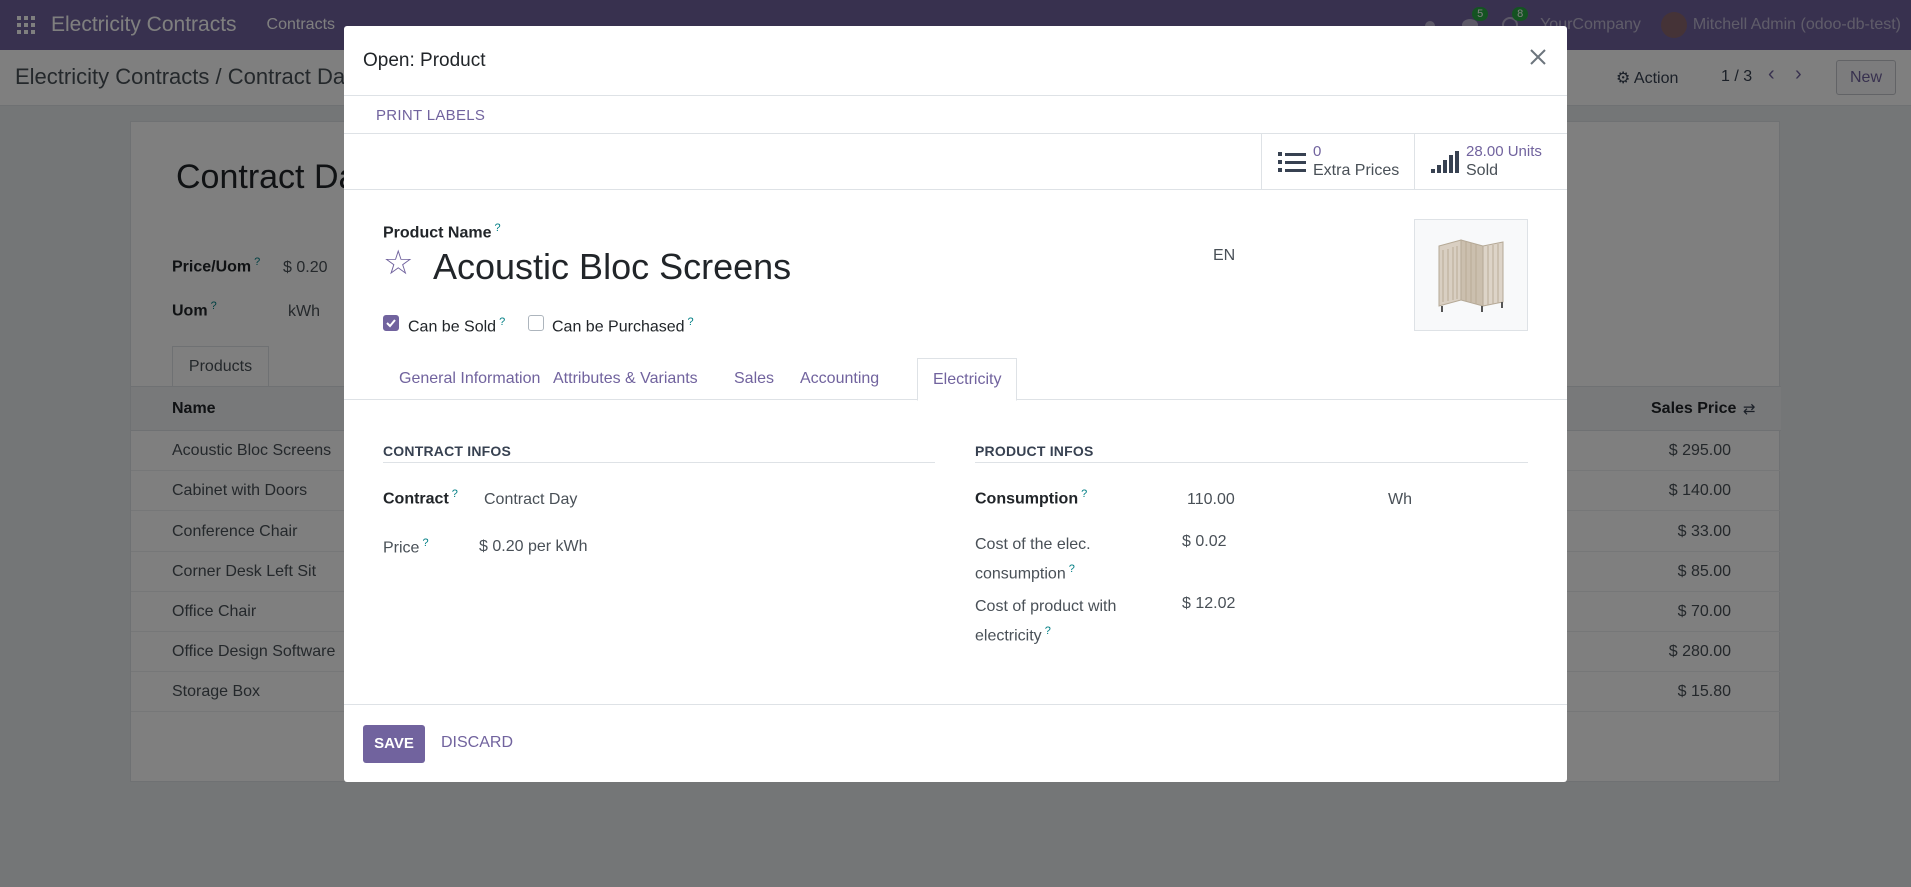 This screenshot has width=1911, height=887. What do you see at coordinates (442, 232) in the screenshot?
I see `product-name-label: Product Name?` at bounding box center [442, 232].